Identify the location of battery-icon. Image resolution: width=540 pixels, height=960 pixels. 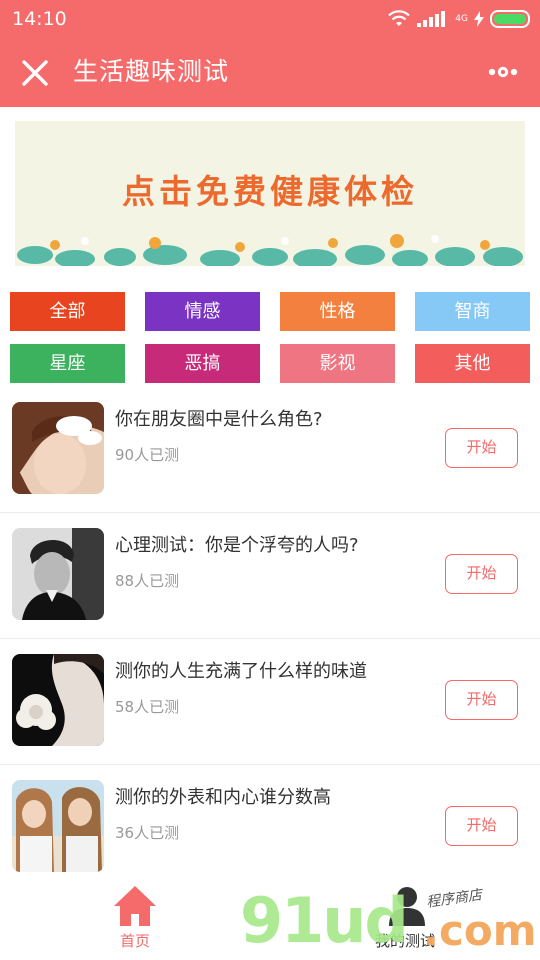
(510, 19).